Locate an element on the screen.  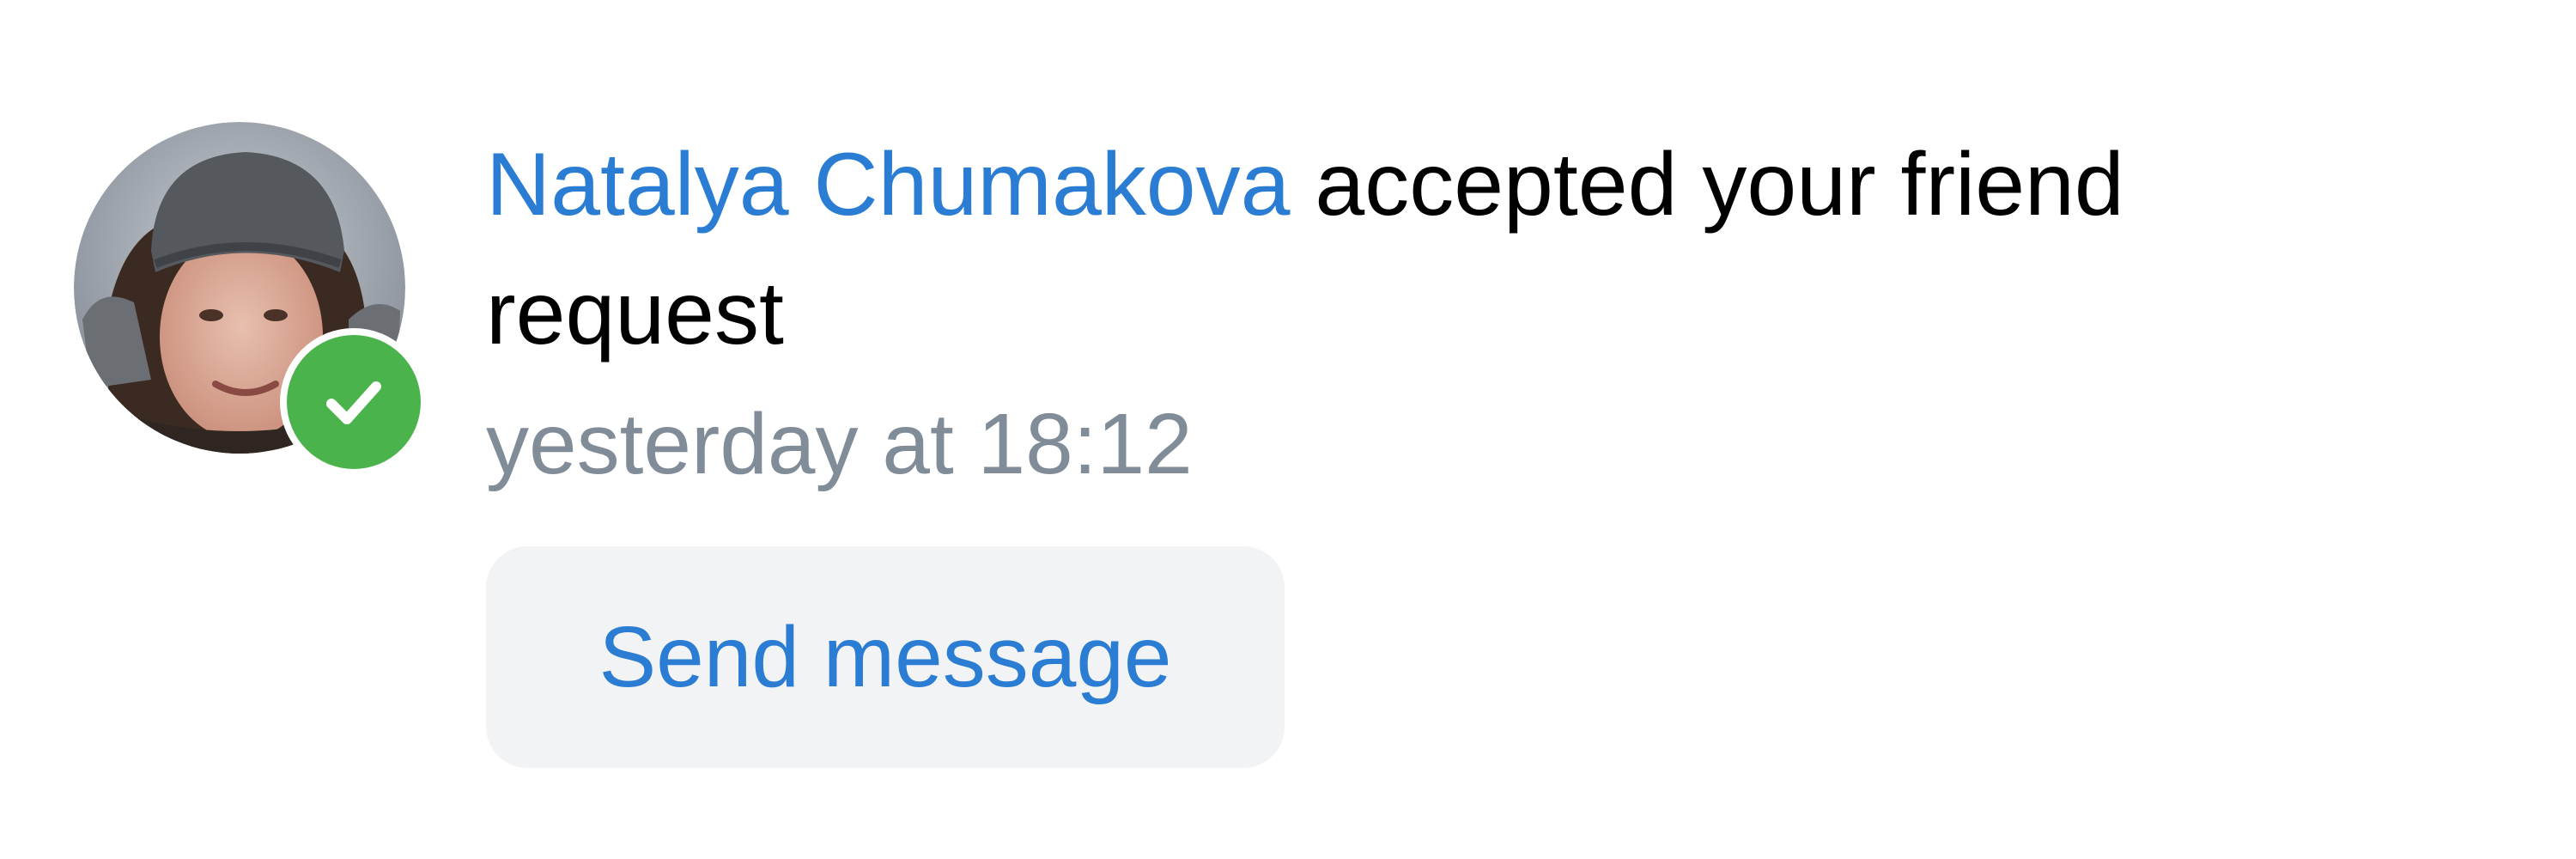
user-name-link: Natalya Chumakova is located at coordinates (888, 185).